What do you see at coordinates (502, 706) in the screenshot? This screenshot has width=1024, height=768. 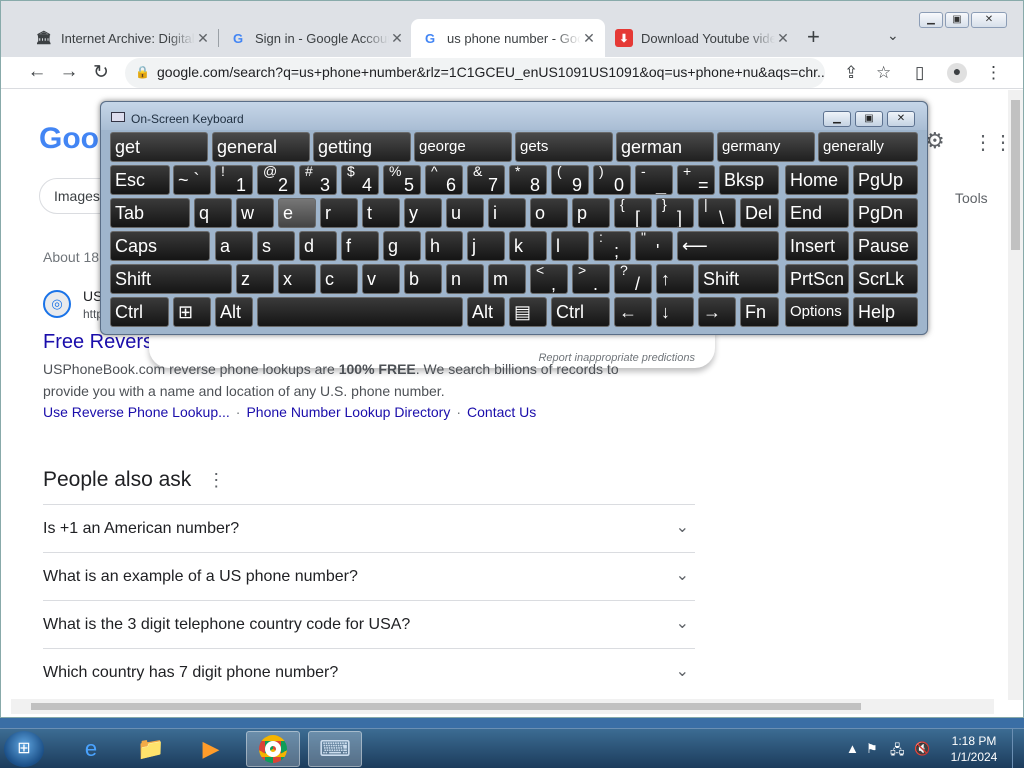 I see `horizontal-scrollbar` at bounding box center [502, 706].